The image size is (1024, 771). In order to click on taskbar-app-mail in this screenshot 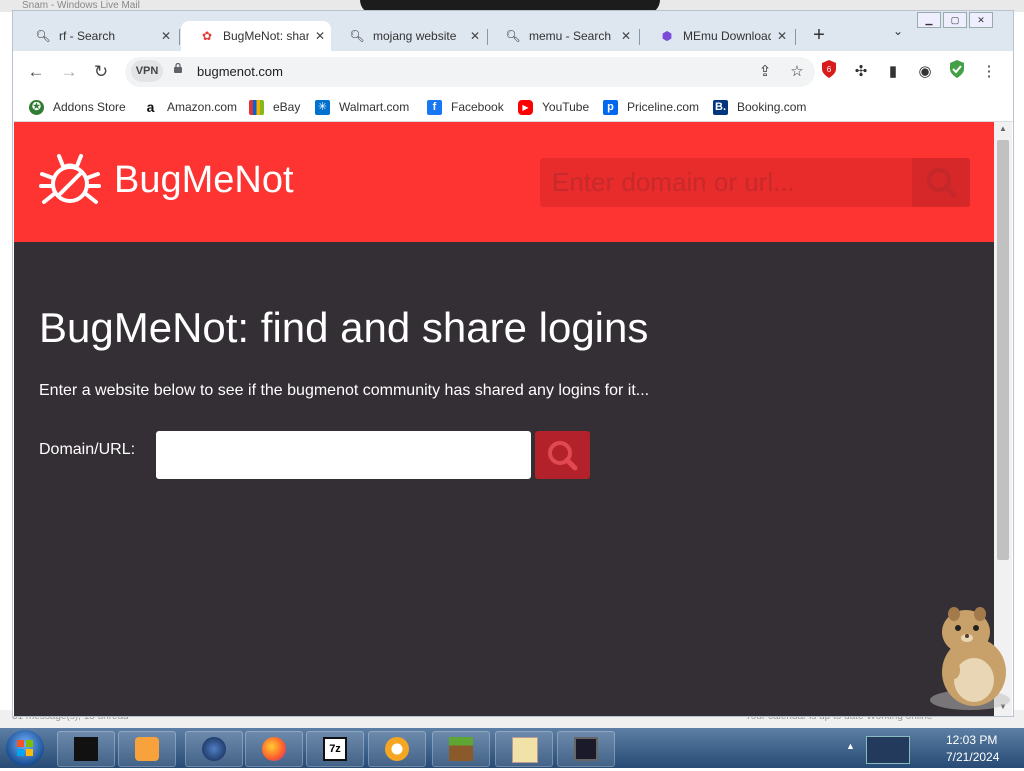, I will do `click(524, 749)`.